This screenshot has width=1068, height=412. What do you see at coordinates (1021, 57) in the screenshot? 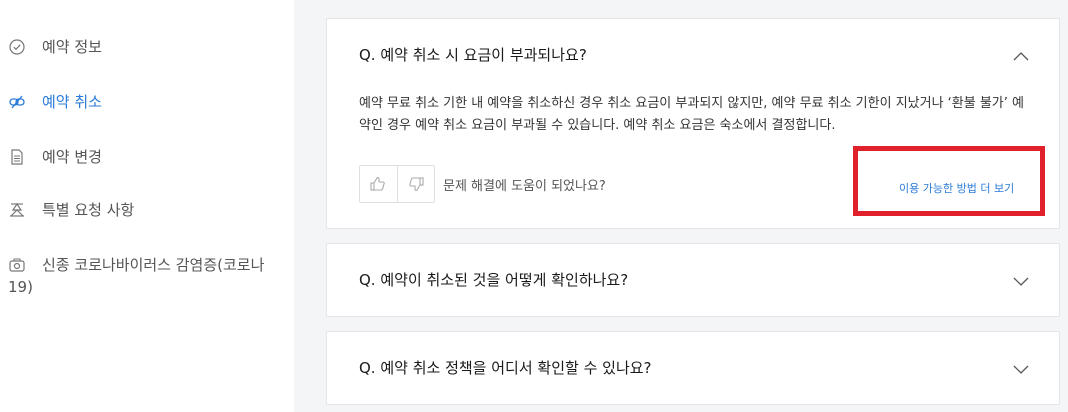
I see `chevron-up-icon` at bounding box center [1021, 57].